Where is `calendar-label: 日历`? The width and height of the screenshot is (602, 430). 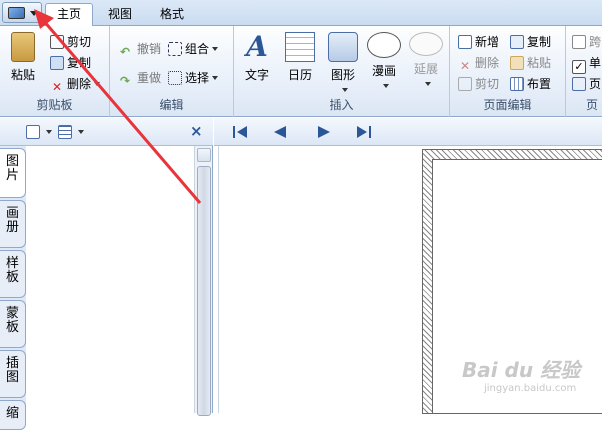 calendar-label: 日历 is located at coordinates (299, 75).